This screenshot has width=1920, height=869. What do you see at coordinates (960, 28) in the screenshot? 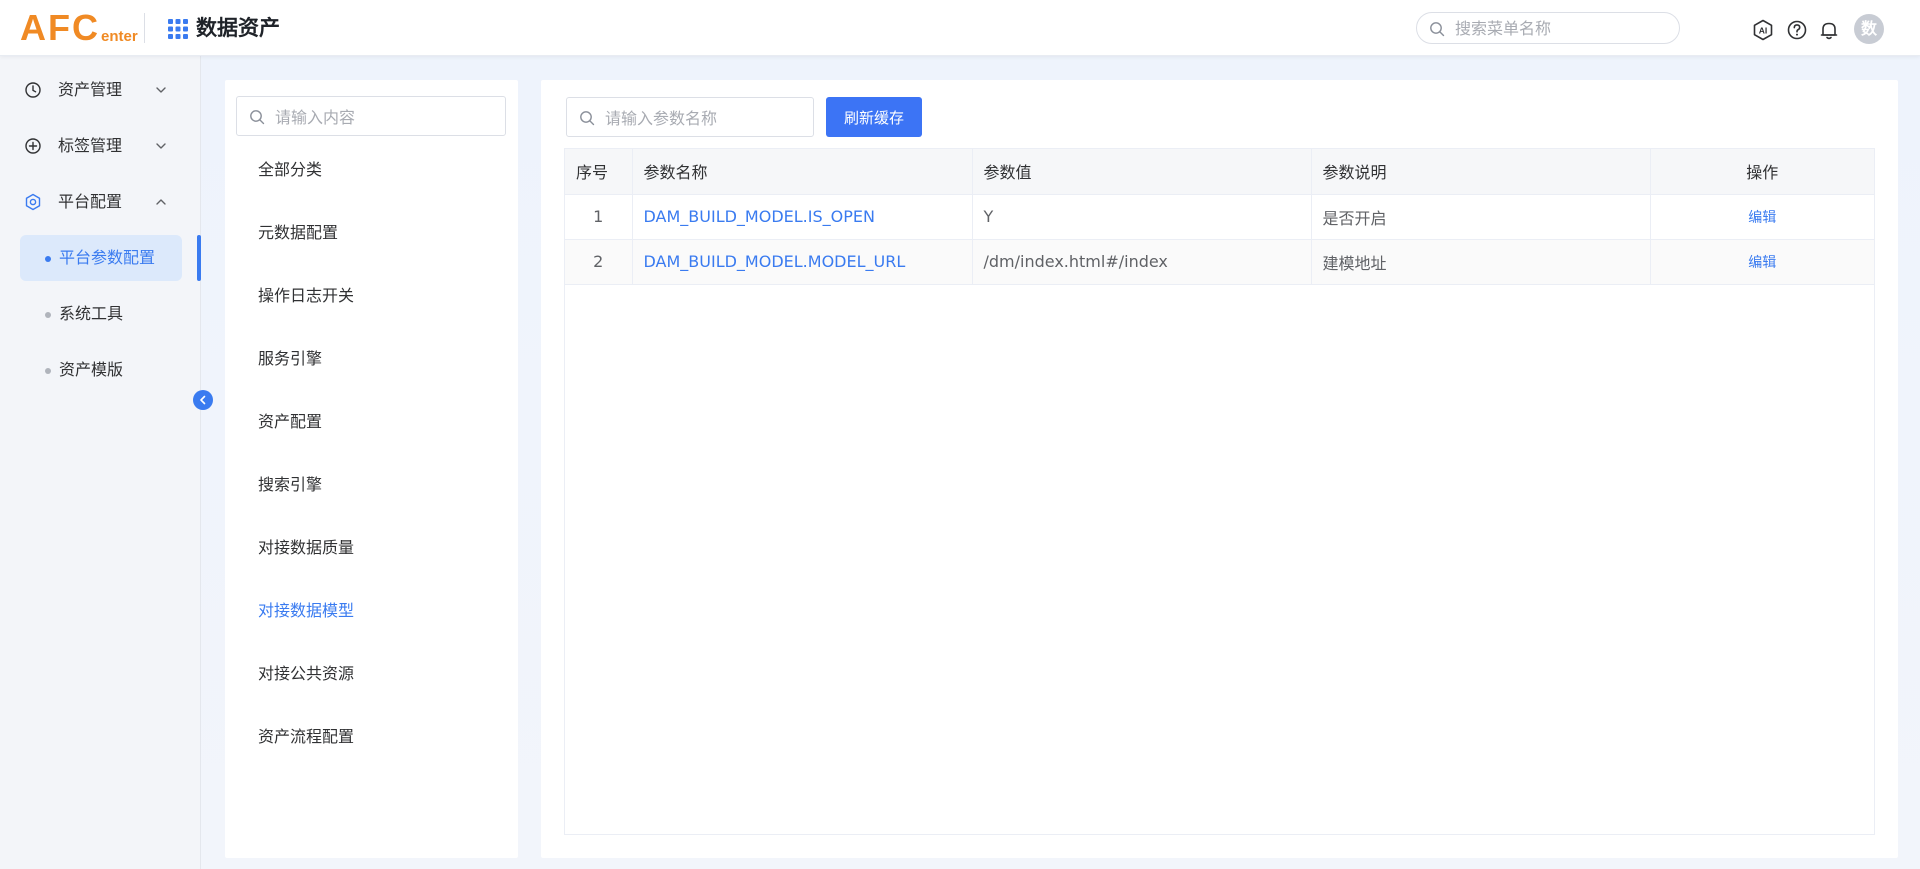
I see `top-header: AFC enter 数据资产 AI 数` at bounding box center [960, 28].